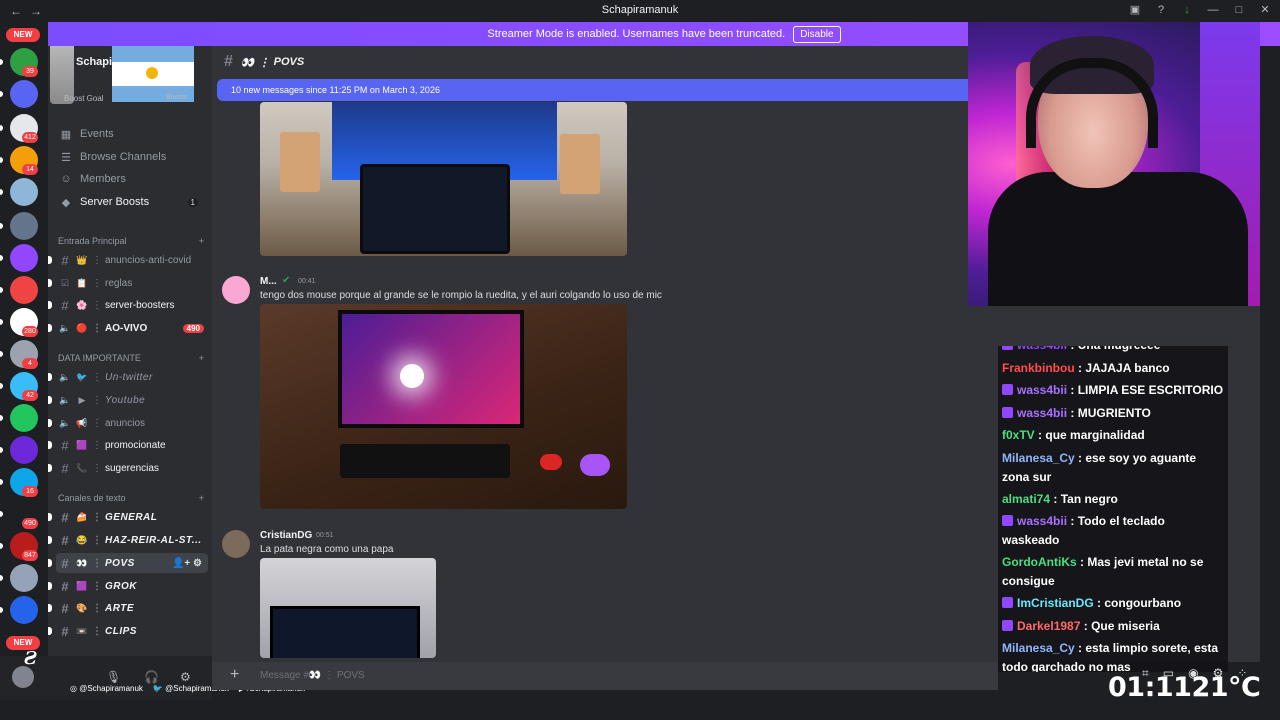 The image size is (1280, 720). I want to click on inbox-icon: ▣, so click(1135, 10).